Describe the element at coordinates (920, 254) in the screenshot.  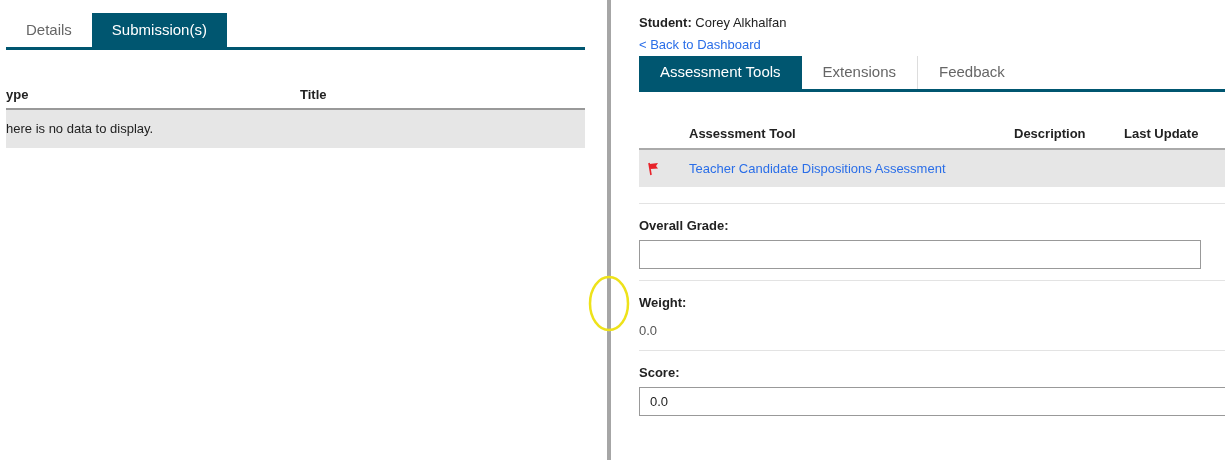
I see `input-field` at that location.